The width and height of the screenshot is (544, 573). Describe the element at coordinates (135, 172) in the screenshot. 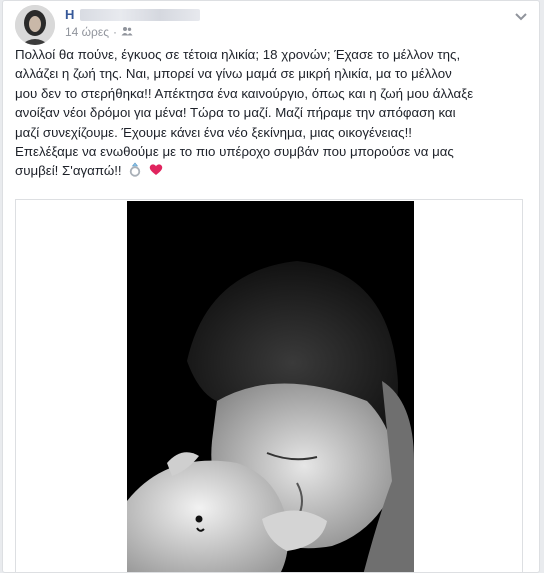

I see `ring-icon` at that location.